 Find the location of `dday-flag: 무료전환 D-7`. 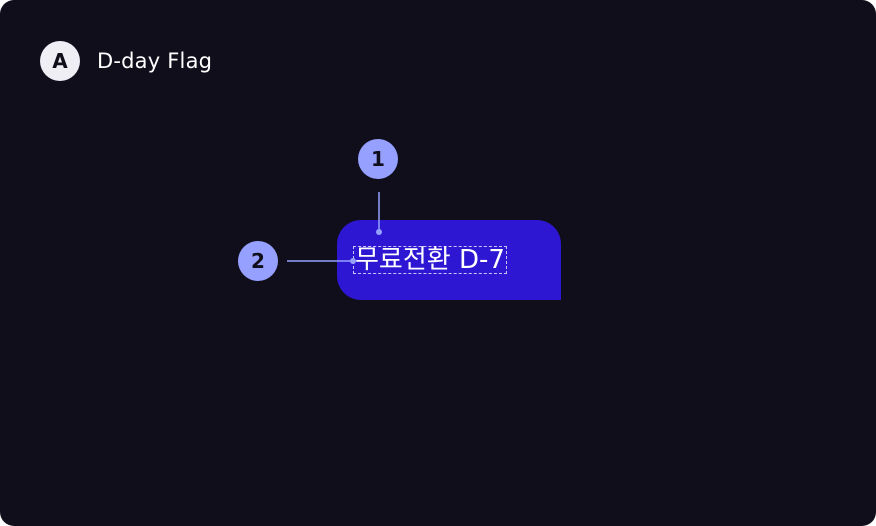

dday-flag: 무료전환 D-7 is located at coordinates (449, 260).